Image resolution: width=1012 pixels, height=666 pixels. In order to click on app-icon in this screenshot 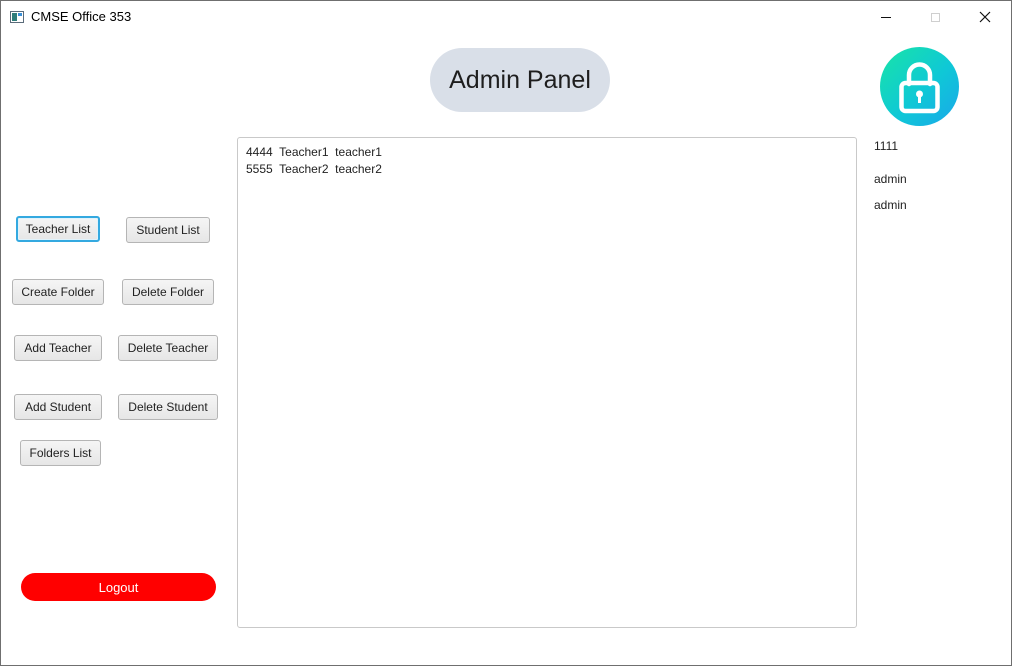, I will do `click(17, 17)`.